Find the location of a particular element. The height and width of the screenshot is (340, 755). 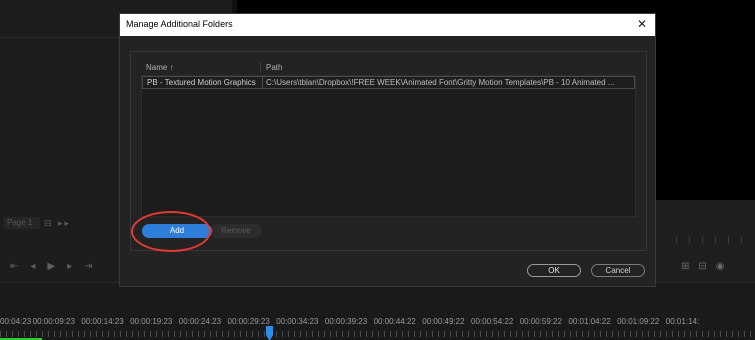

timecode-label: 00:00:19:23 is located at coordinates (151, 321).